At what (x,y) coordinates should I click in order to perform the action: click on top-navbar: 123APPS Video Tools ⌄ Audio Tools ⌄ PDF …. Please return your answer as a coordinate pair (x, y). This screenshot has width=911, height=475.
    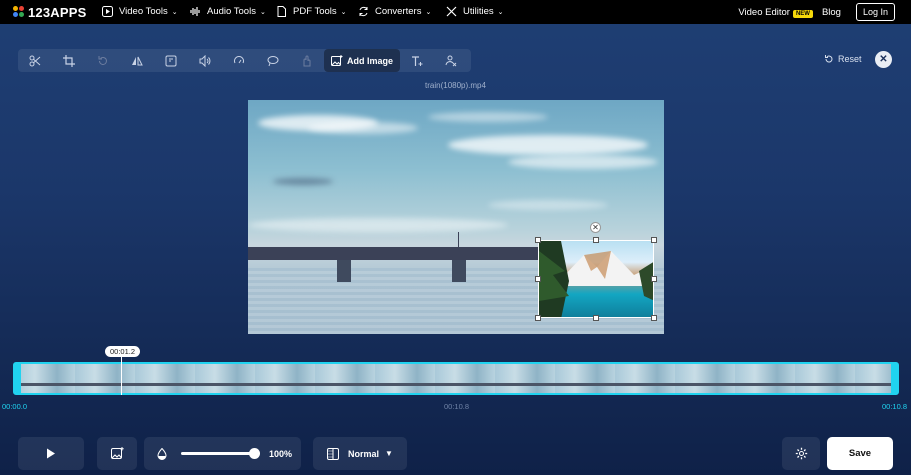
    Looking at the image, I should click on (455, 12).